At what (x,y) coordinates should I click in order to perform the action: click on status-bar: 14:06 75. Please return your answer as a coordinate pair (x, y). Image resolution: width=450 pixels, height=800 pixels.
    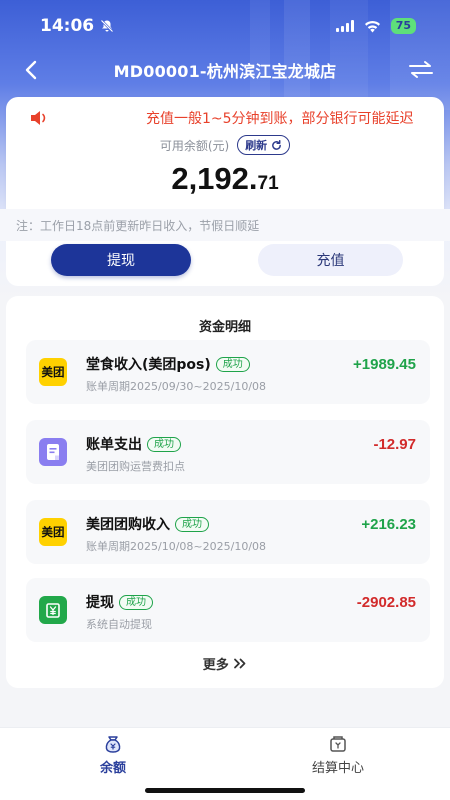
    Looking at the image, I should click on (225, 26).